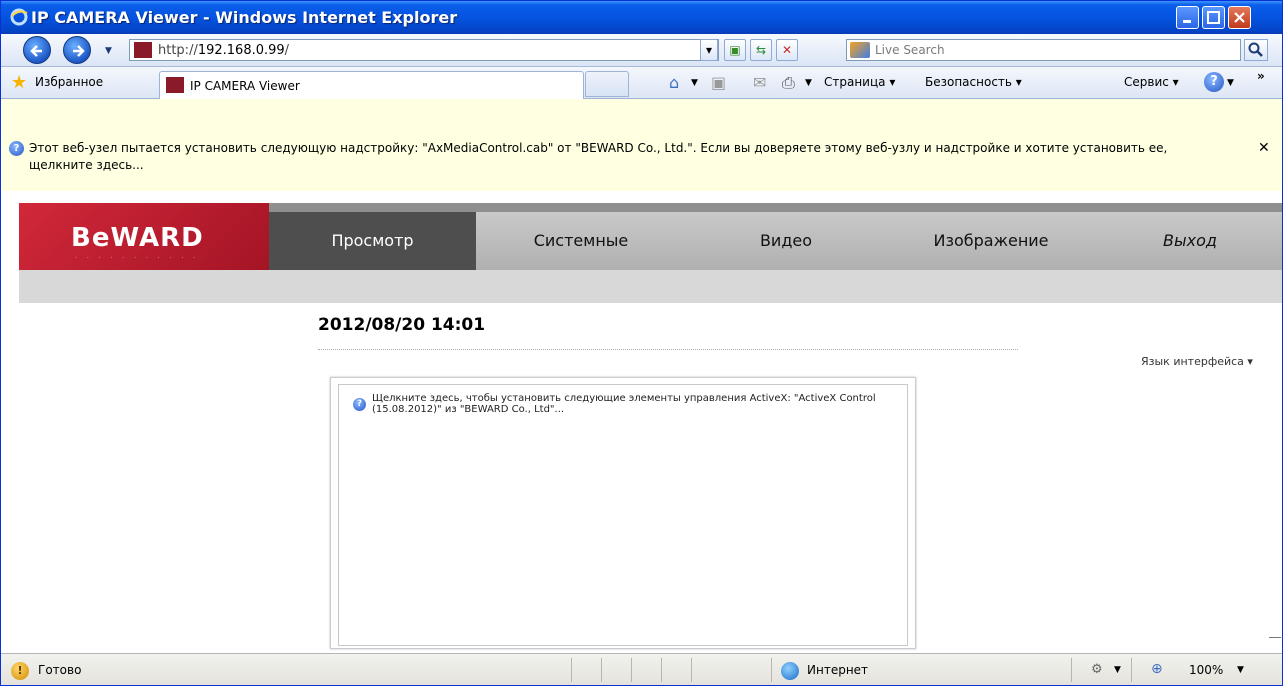  What do you see at coordinates (1230, 83) in the screenshot?
I see `help-dropdown-icon: ▼` at bounding box center [1230, 83].